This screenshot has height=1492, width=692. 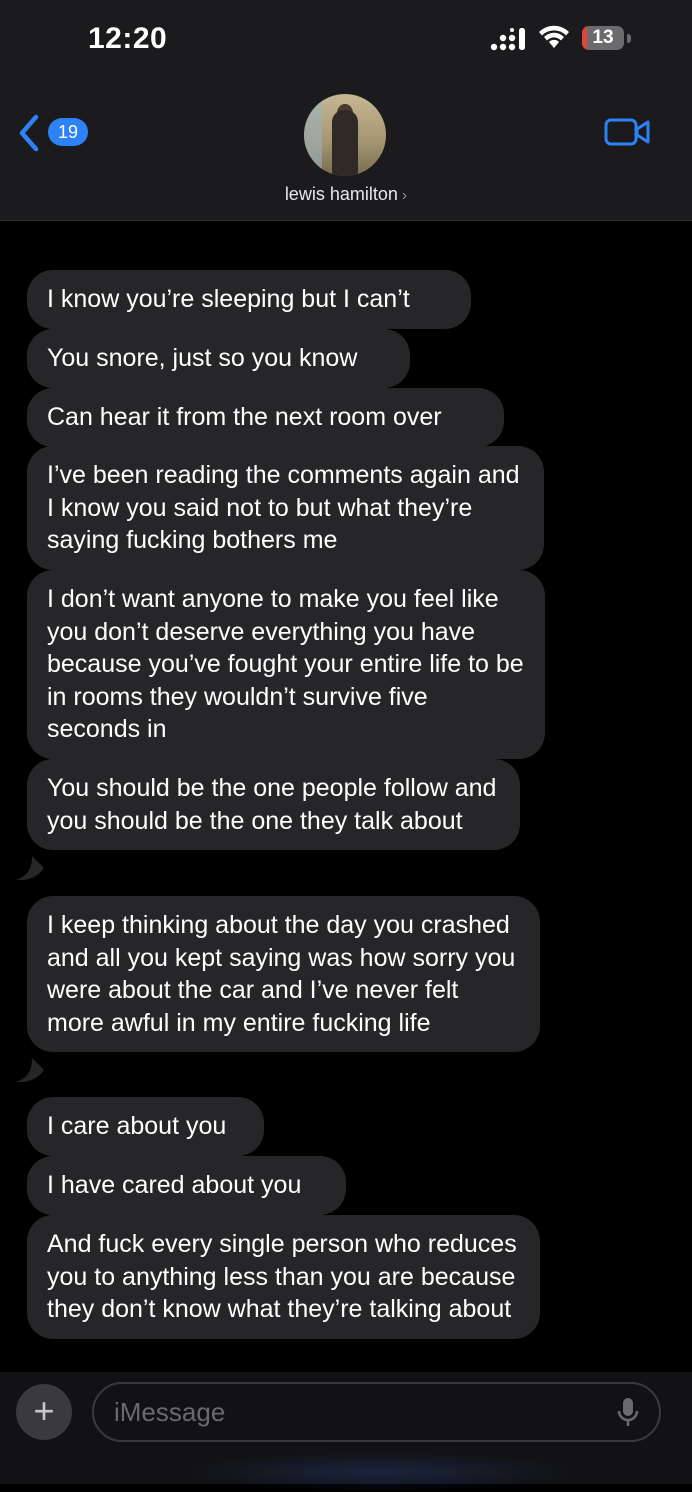 I want to click on back-button: 19, so click(x=58, y=134).